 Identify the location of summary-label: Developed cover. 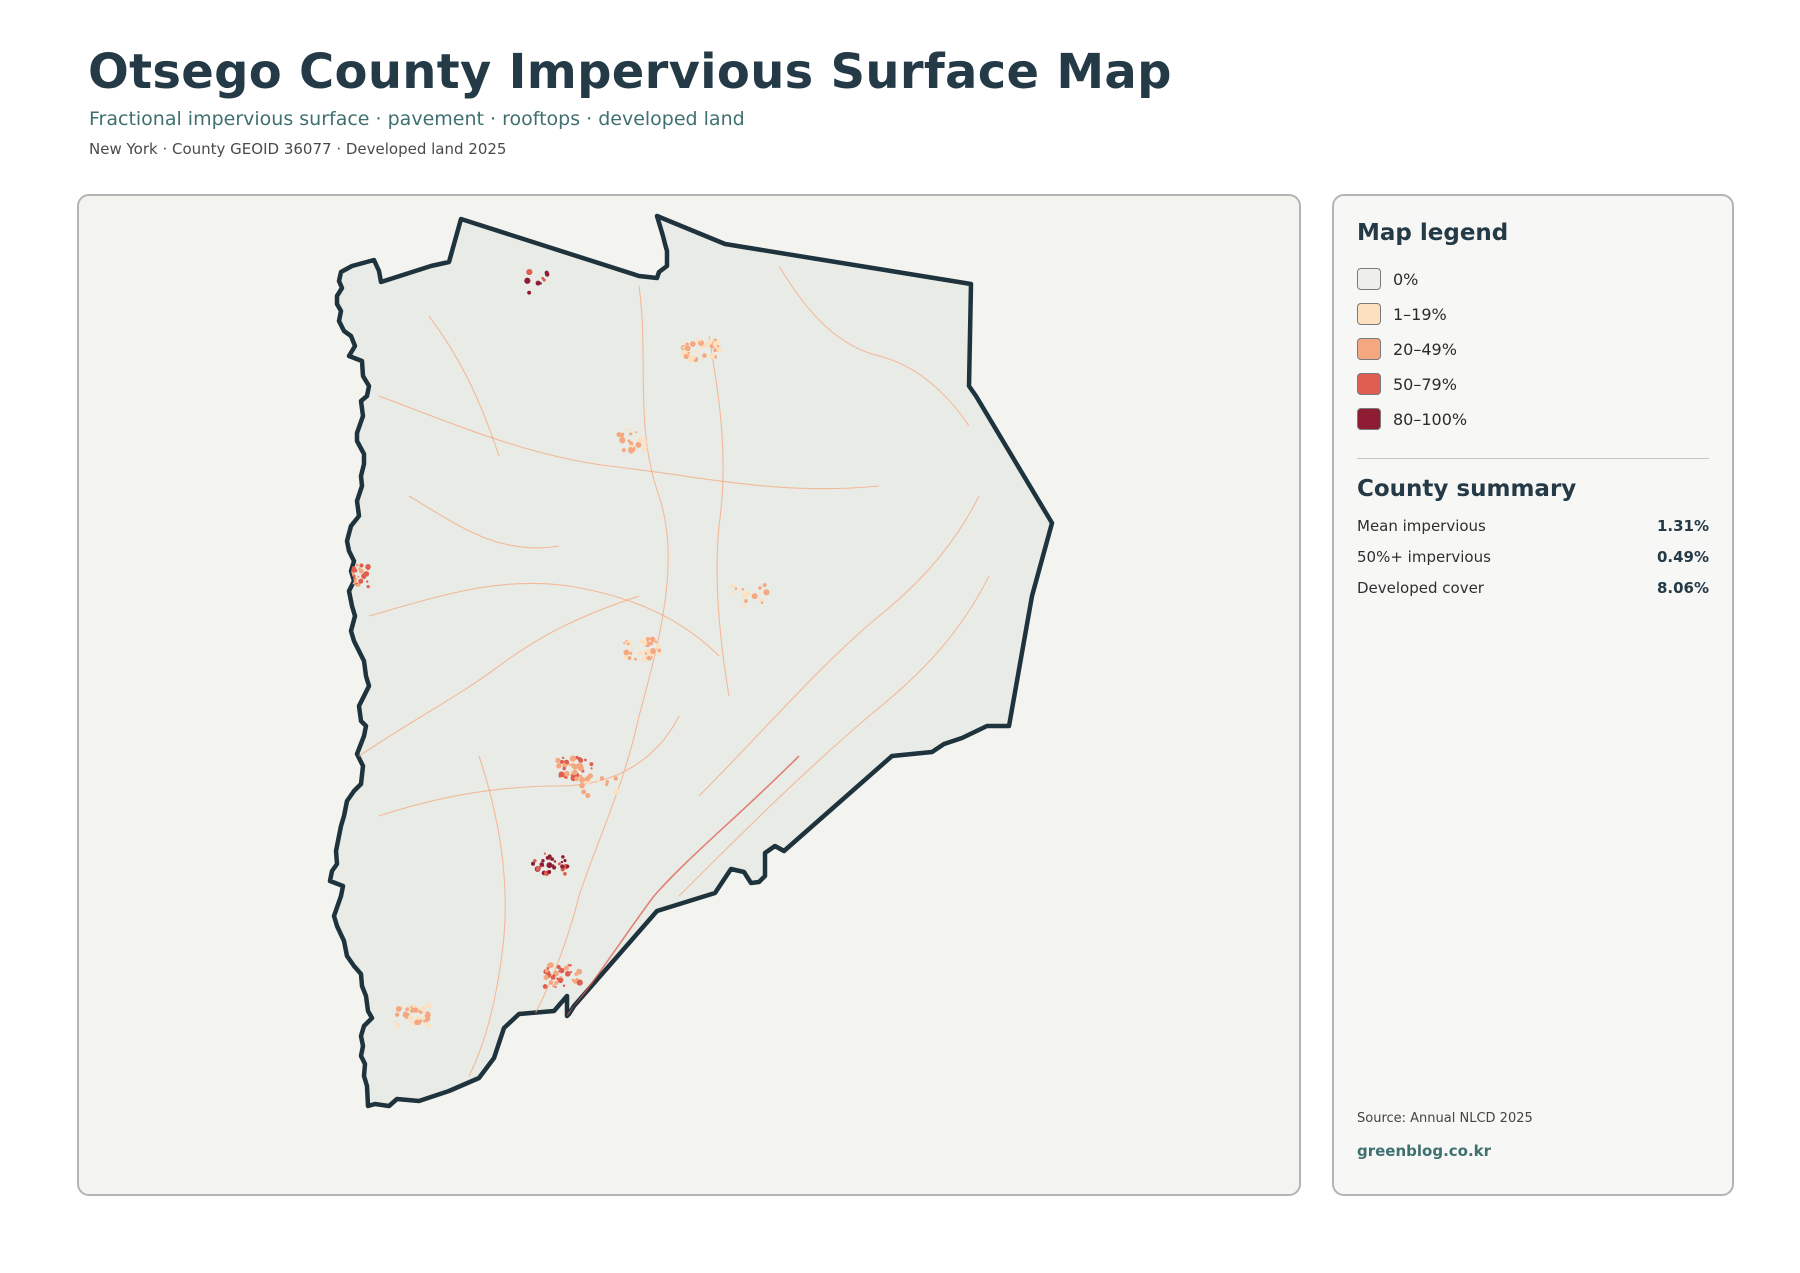
(1420, 588).